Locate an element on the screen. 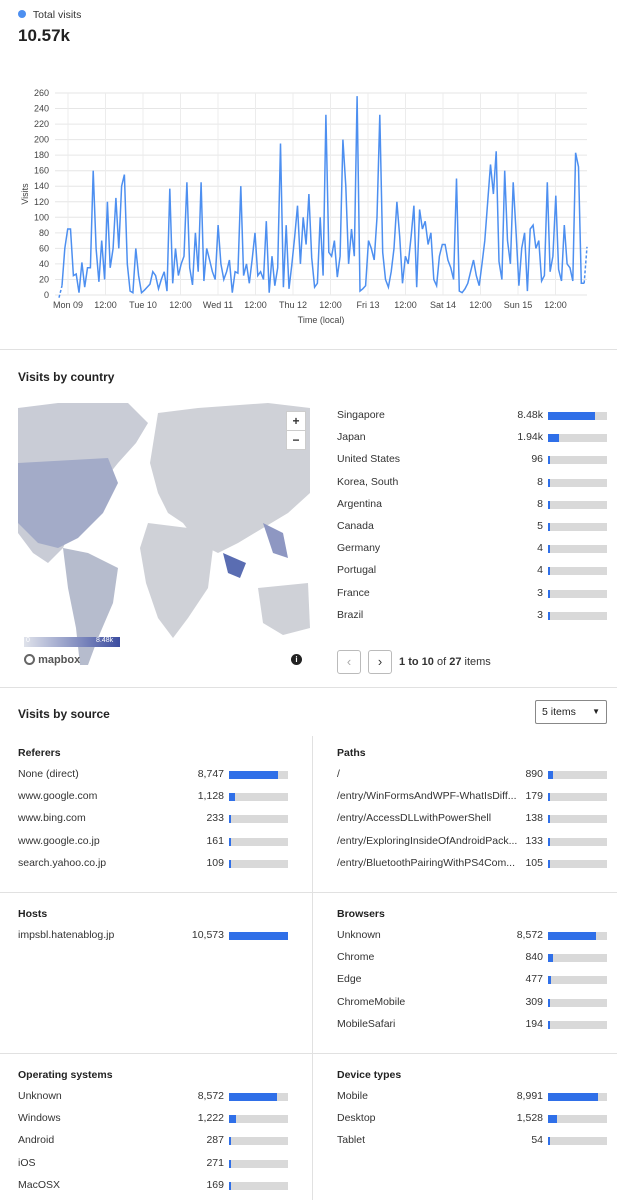 Image resolution: width=617 pixels, height=1200 pixels. operating-systems-visits: 1,222 is located at coordinates (210, 1118).